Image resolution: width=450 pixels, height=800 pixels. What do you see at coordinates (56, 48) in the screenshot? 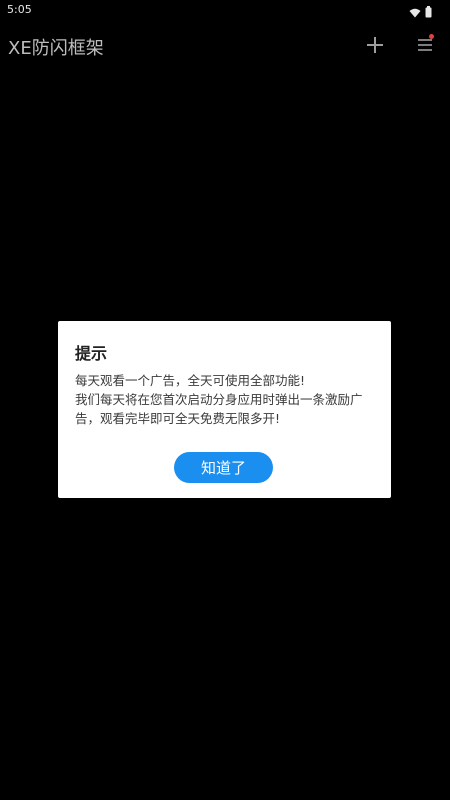
I see `app-title: XE防闪框架` at bounding box center [56, 48].